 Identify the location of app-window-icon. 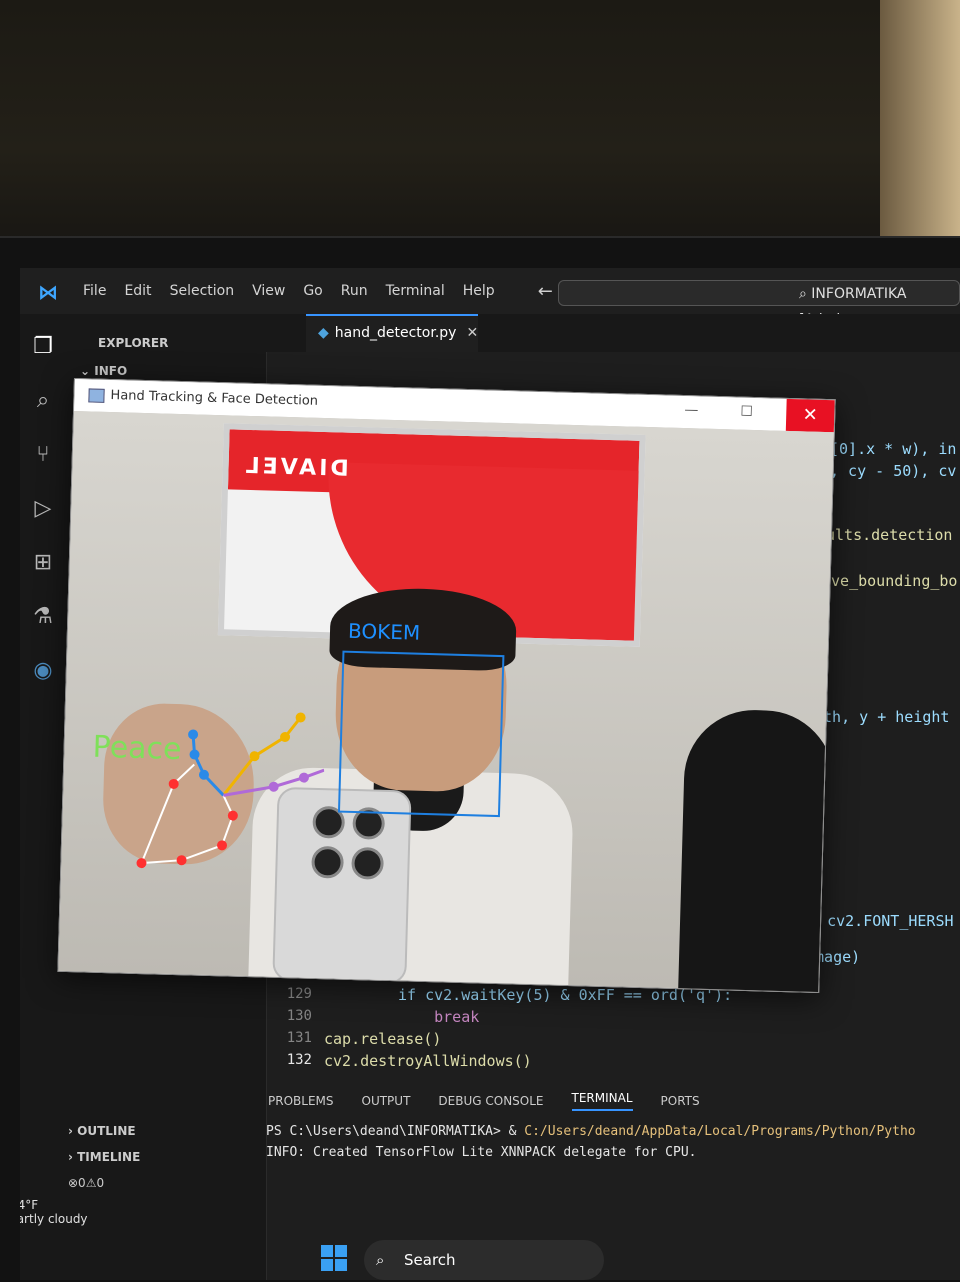
(96, 395).